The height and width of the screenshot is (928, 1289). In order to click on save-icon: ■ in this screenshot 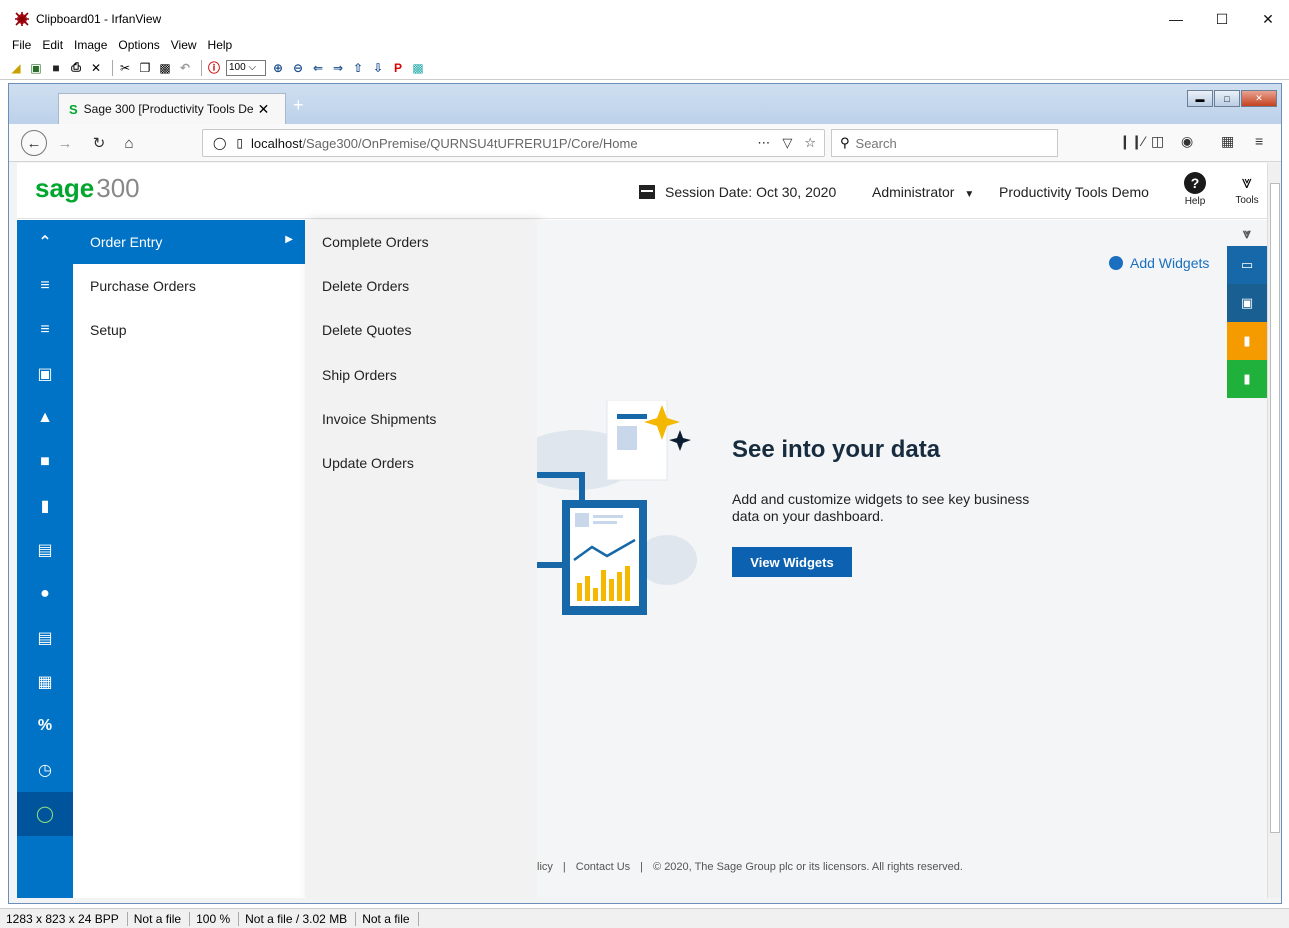, I will do `click(56, 68)`.